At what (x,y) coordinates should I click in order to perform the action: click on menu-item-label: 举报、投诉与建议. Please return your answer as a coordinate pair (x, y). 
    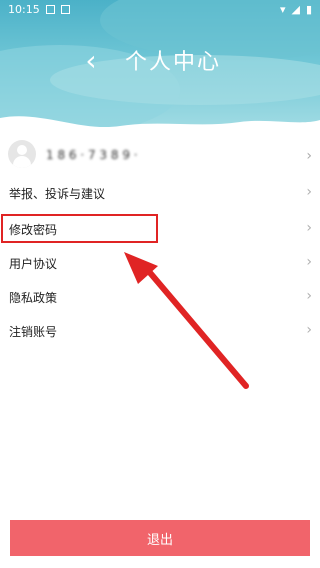
    Looking at the image, I should click on (57, 194).